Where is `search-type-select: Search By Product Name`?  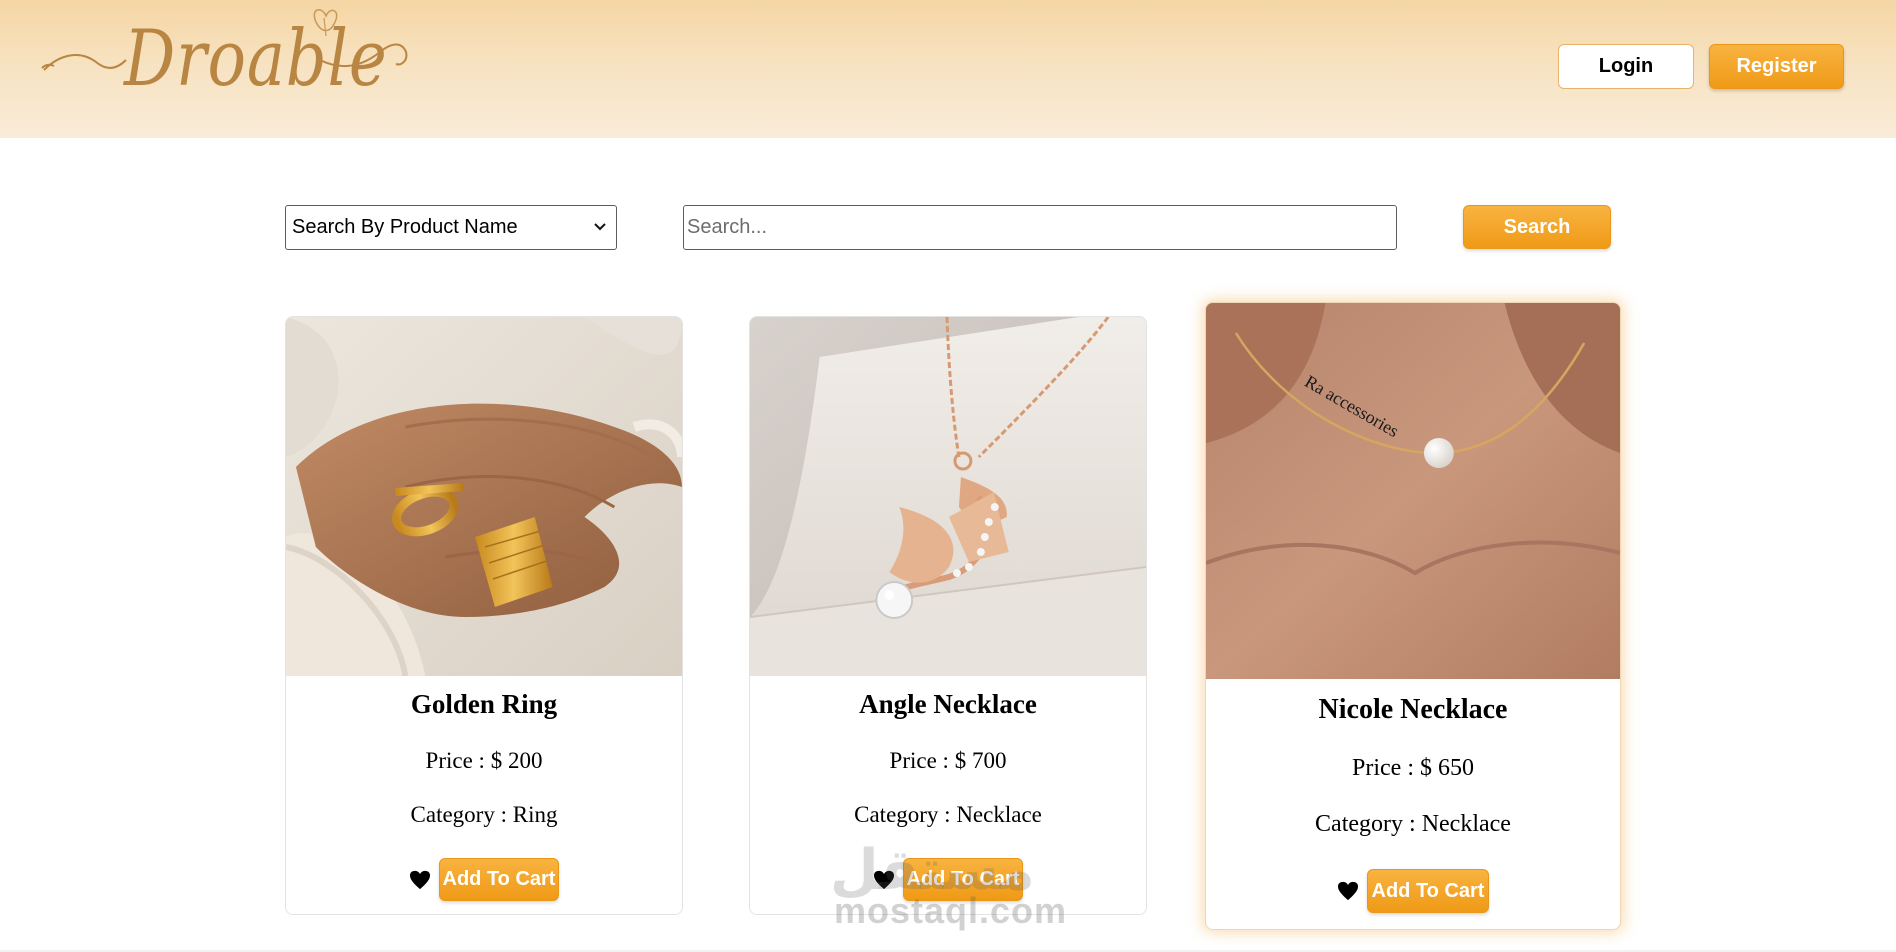
search-type-select: Search By Product Name is located at coordinates (451, 227).